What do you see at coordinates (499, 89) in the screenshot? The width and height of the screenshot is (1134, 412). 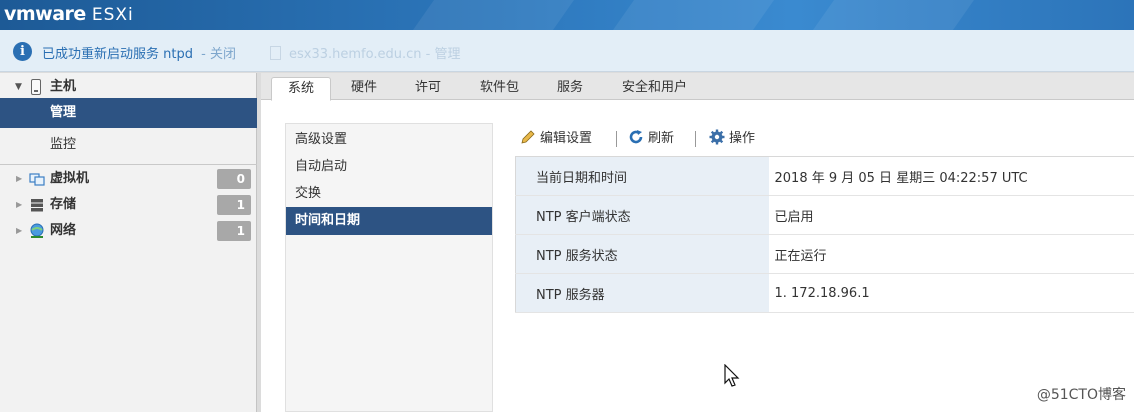 I see `tab-packages: 软件包` at bounding box center [499, 89].